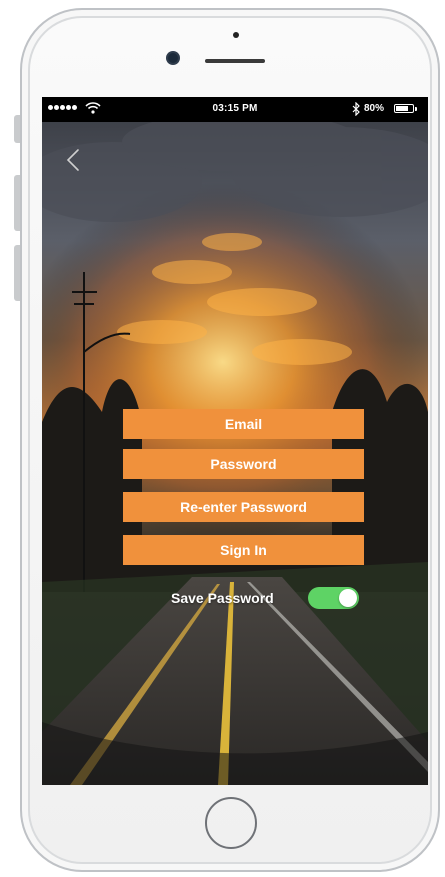 The image size is (445, 877). I want to click on mute-switch, so click(17, 129).